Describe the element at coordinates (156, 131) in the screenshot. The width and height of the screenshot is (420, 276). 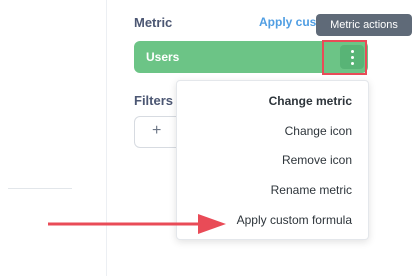
I see `add-filter-icon: +` at that location.